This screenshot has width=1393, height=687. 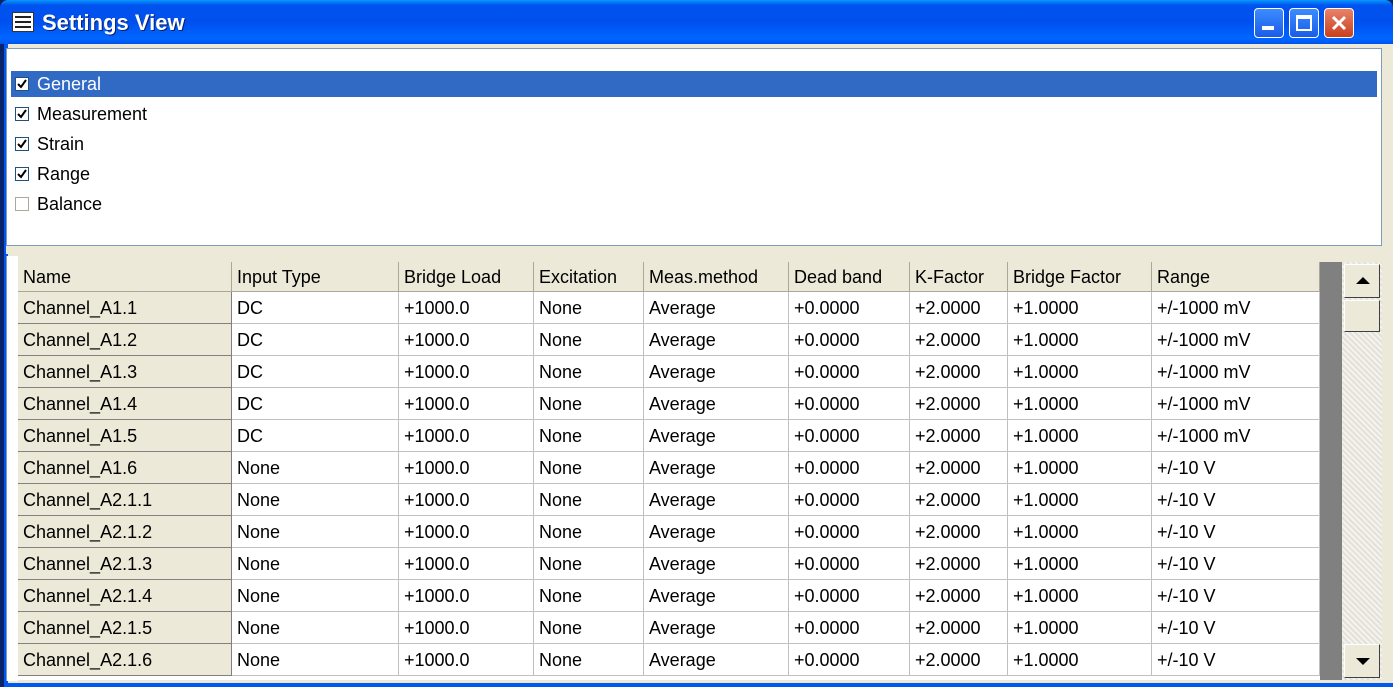 I want to click on column-header-range: Range, so click(x=1236, y=277).